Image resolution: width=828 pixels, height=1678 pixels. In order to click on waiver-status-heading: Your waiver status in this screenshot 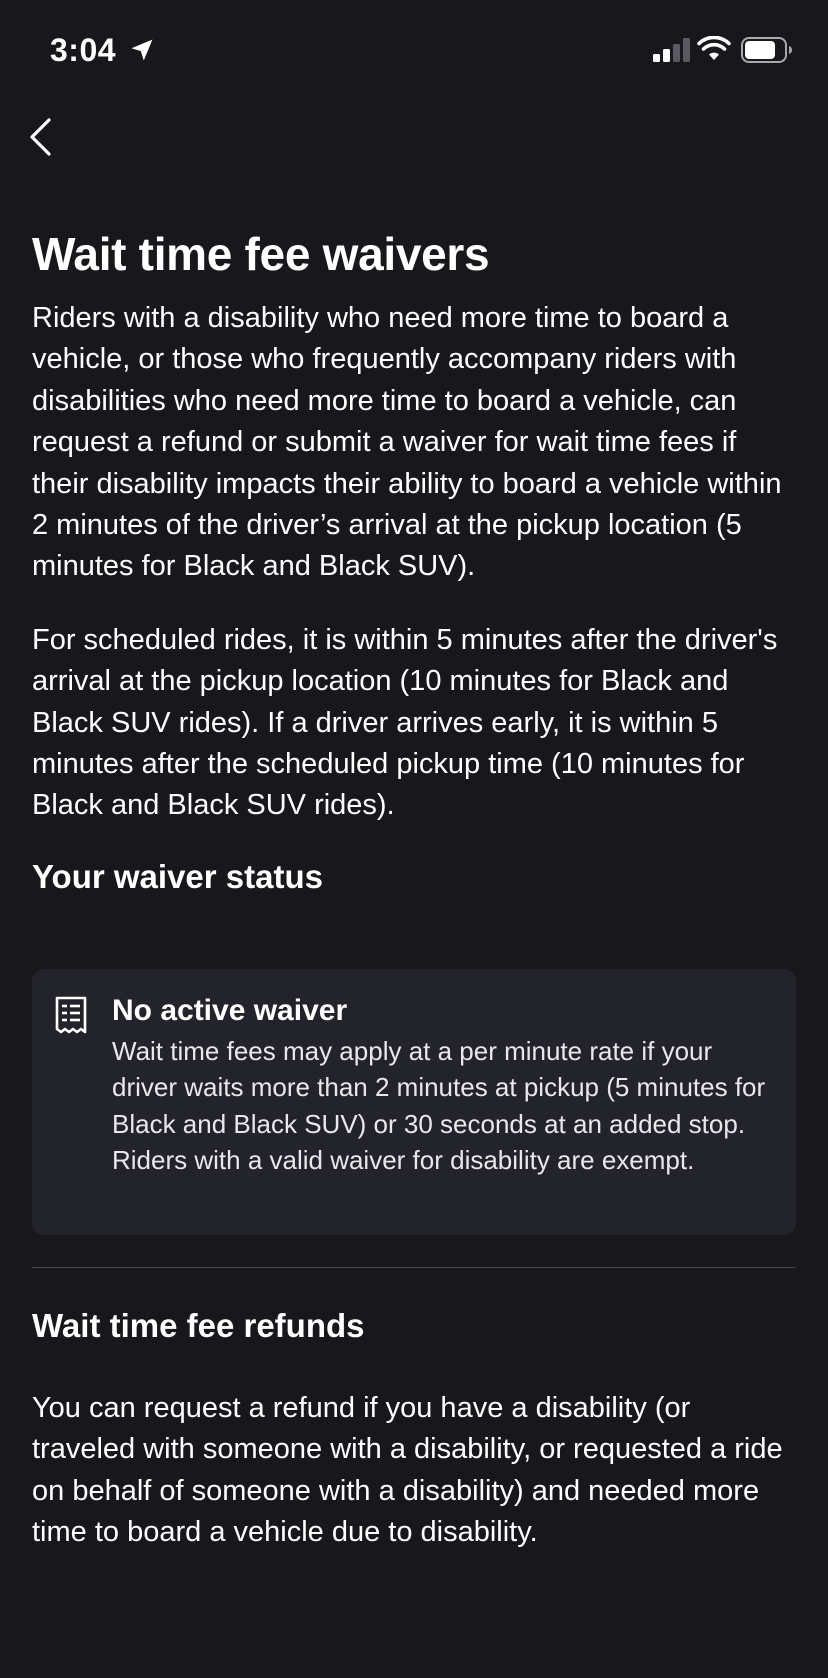, I will do `click(177, 876)`.